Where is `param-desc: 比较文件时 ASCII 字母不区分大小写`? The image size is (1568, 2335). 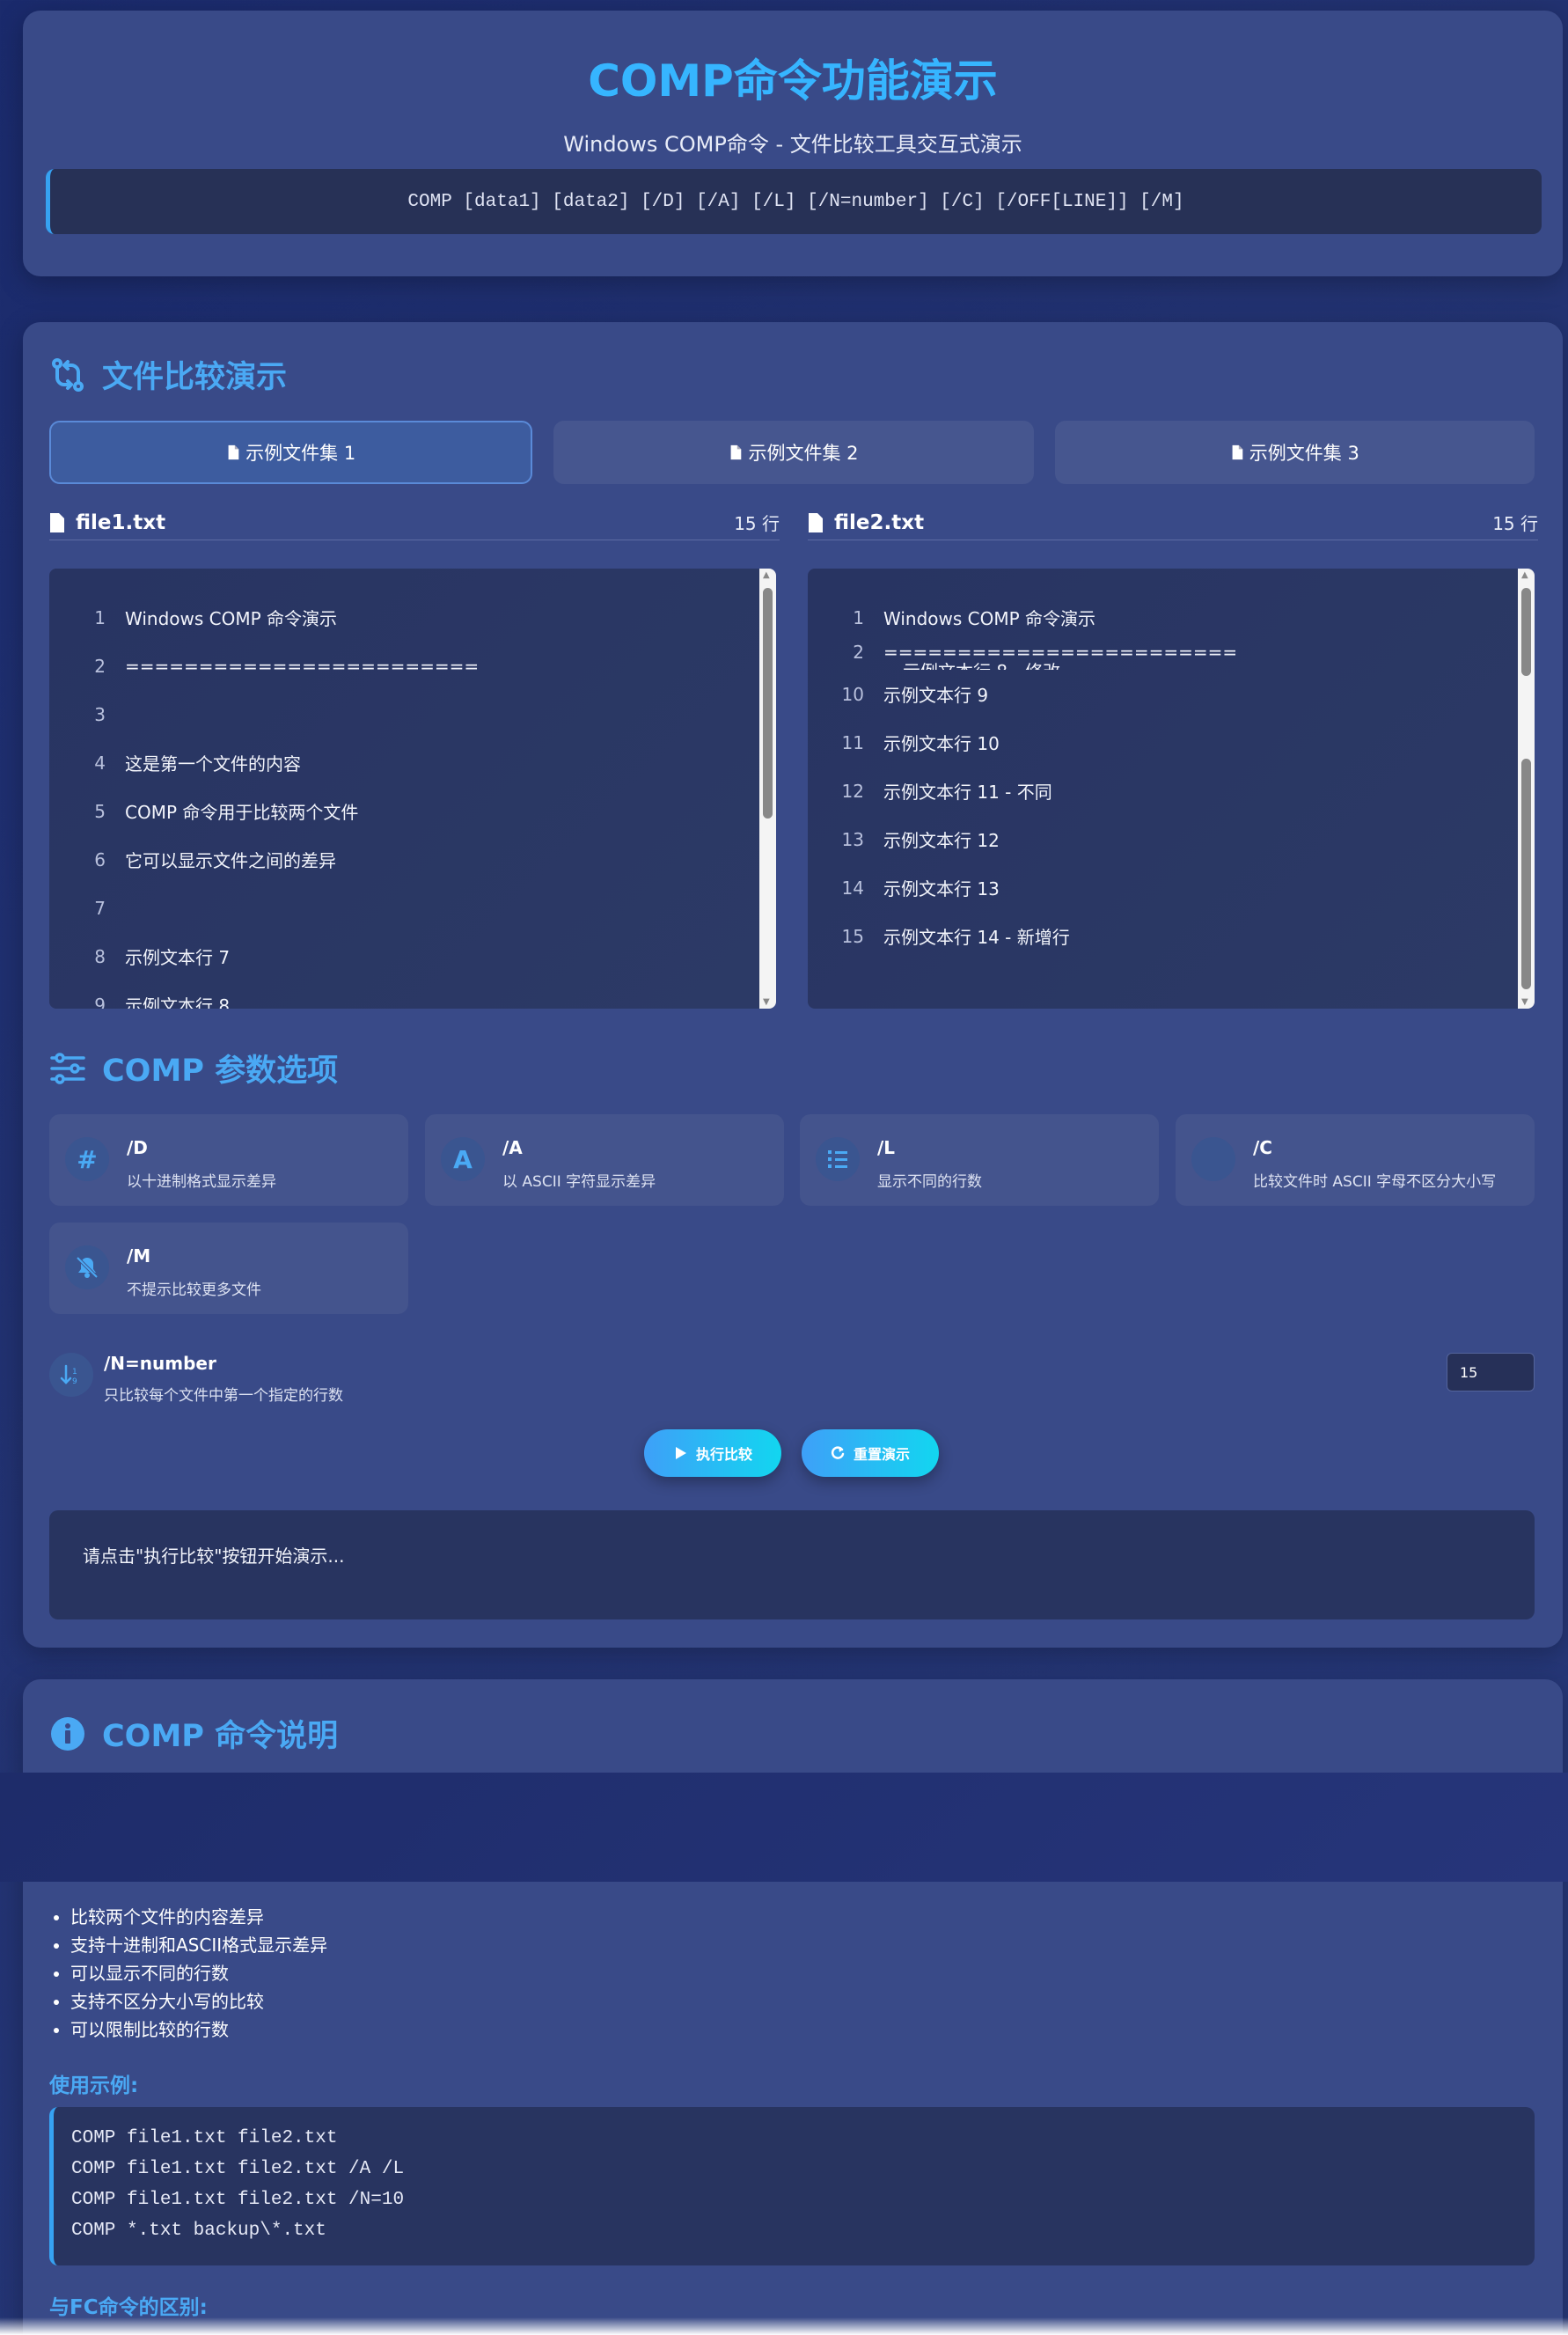 param-desc: 比较文件时 ASCII 字母不区分大小写 is located at coordinates (1375, 1182).